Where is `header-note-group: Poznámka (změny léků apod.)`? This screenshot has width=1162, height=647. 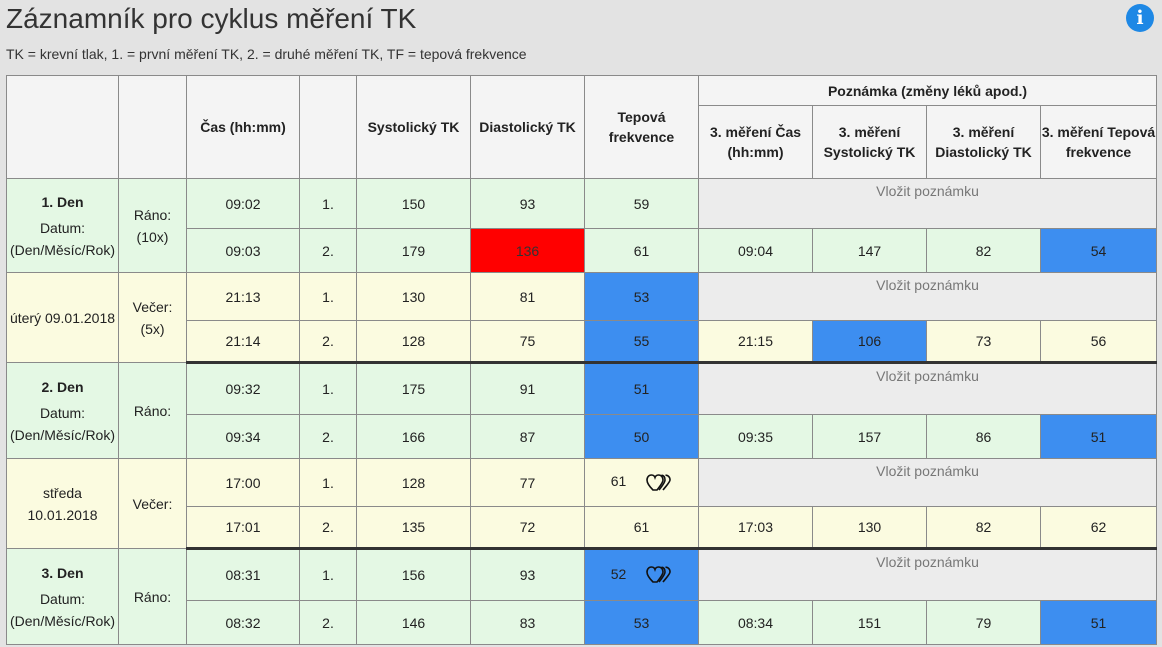 header-note-group: Poznámka (změny léků apod.) is located at coordinates (927, 90).